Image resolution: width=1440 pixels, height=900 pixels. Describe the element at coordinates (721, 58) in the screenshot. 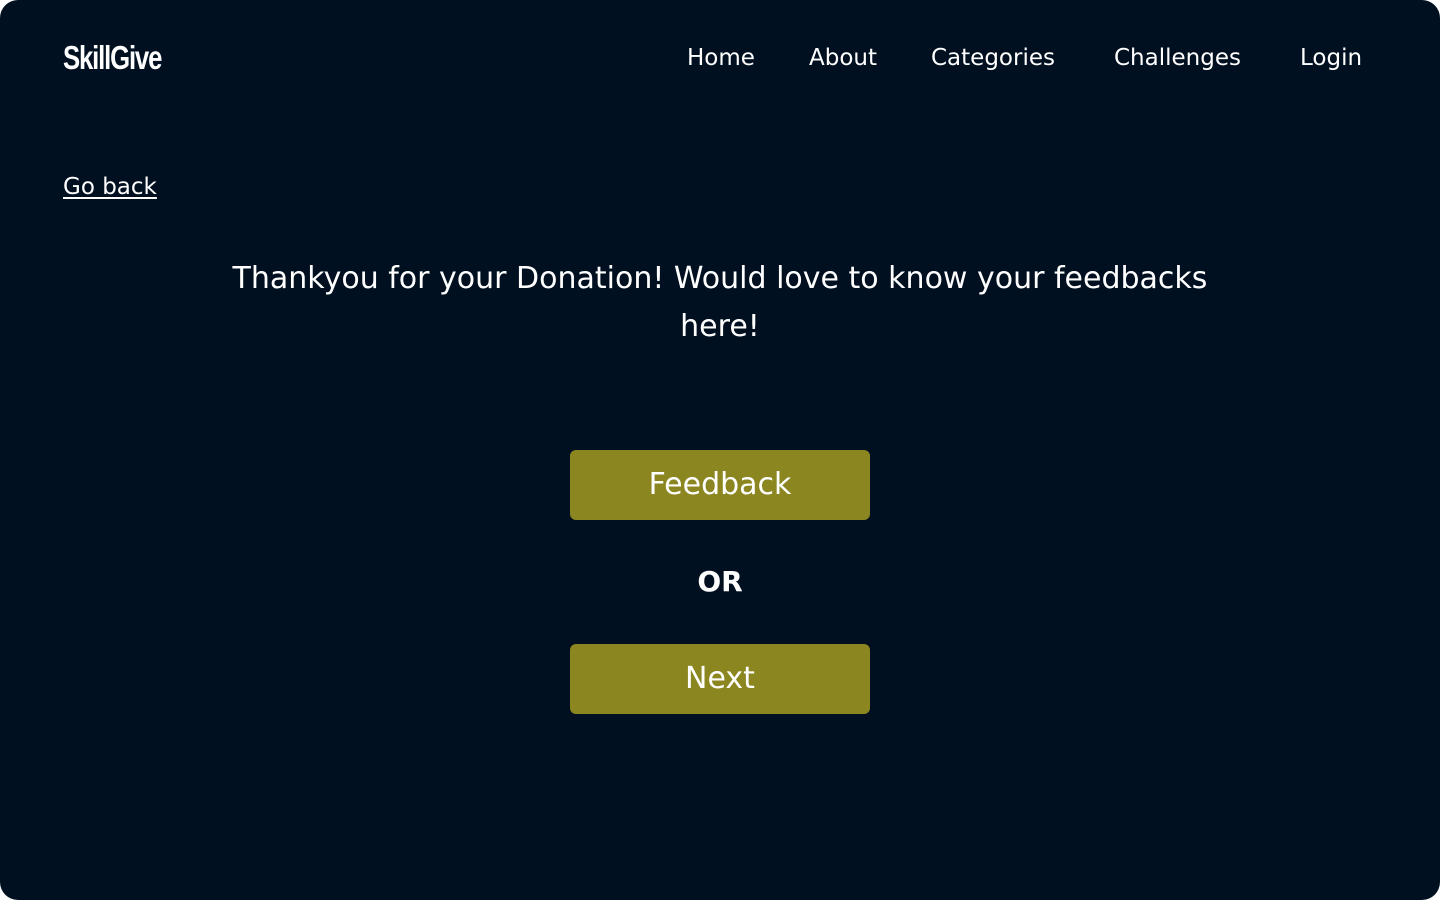

I see `nav-home: Home` at that location.